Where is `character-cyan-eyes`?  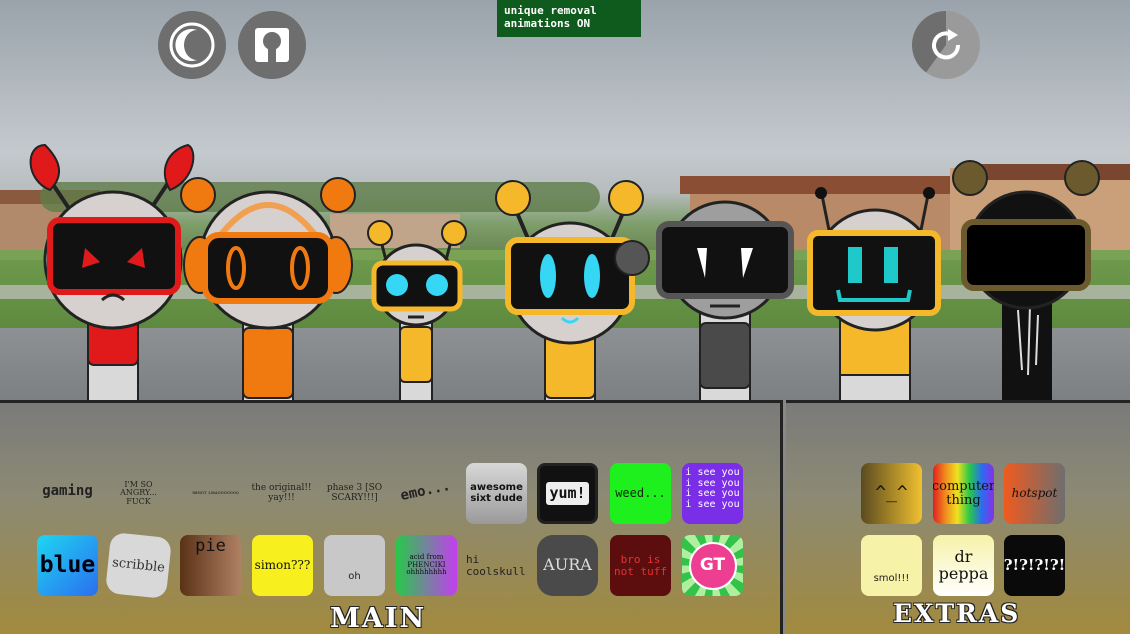
character-cyan-eyes is located at coordinates (575, 289).